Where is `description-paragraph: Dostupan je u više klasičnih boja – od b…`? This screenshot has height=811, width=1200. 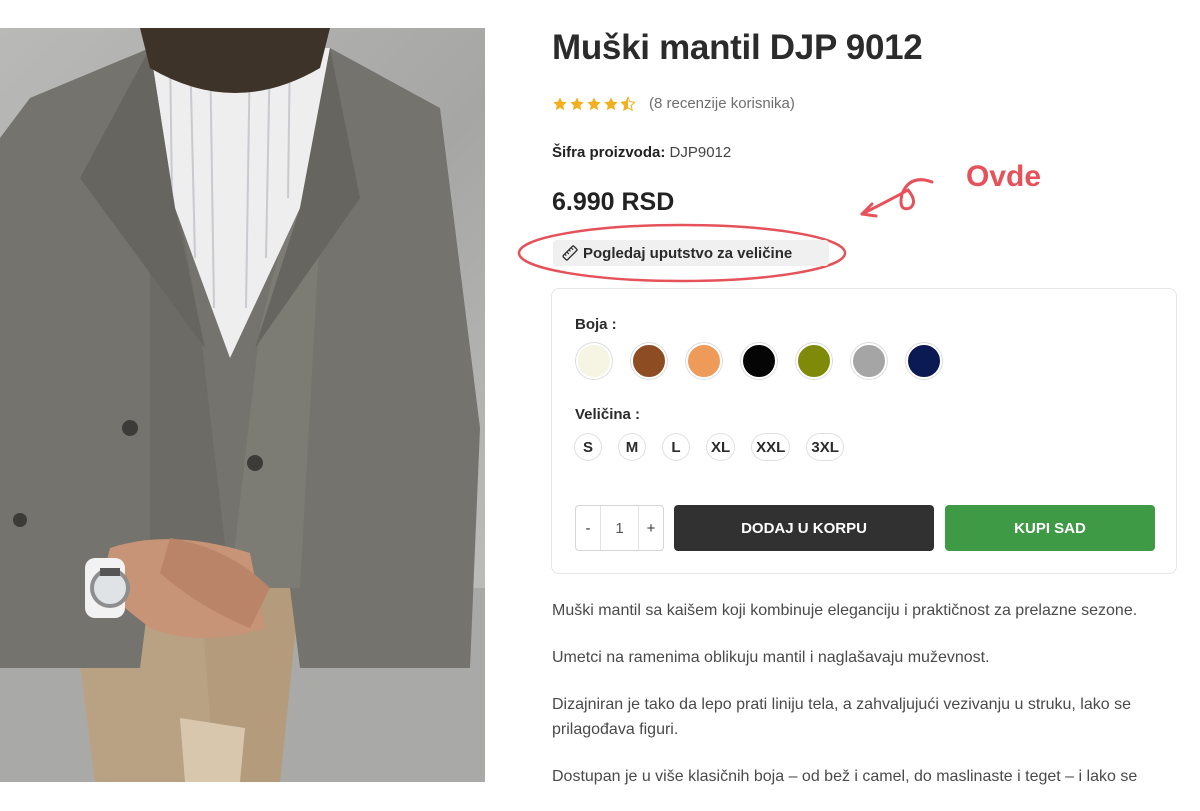 description-paragraph: Dostupan je u više klasičnih boja – od b… is located at coordinates (845, 776).